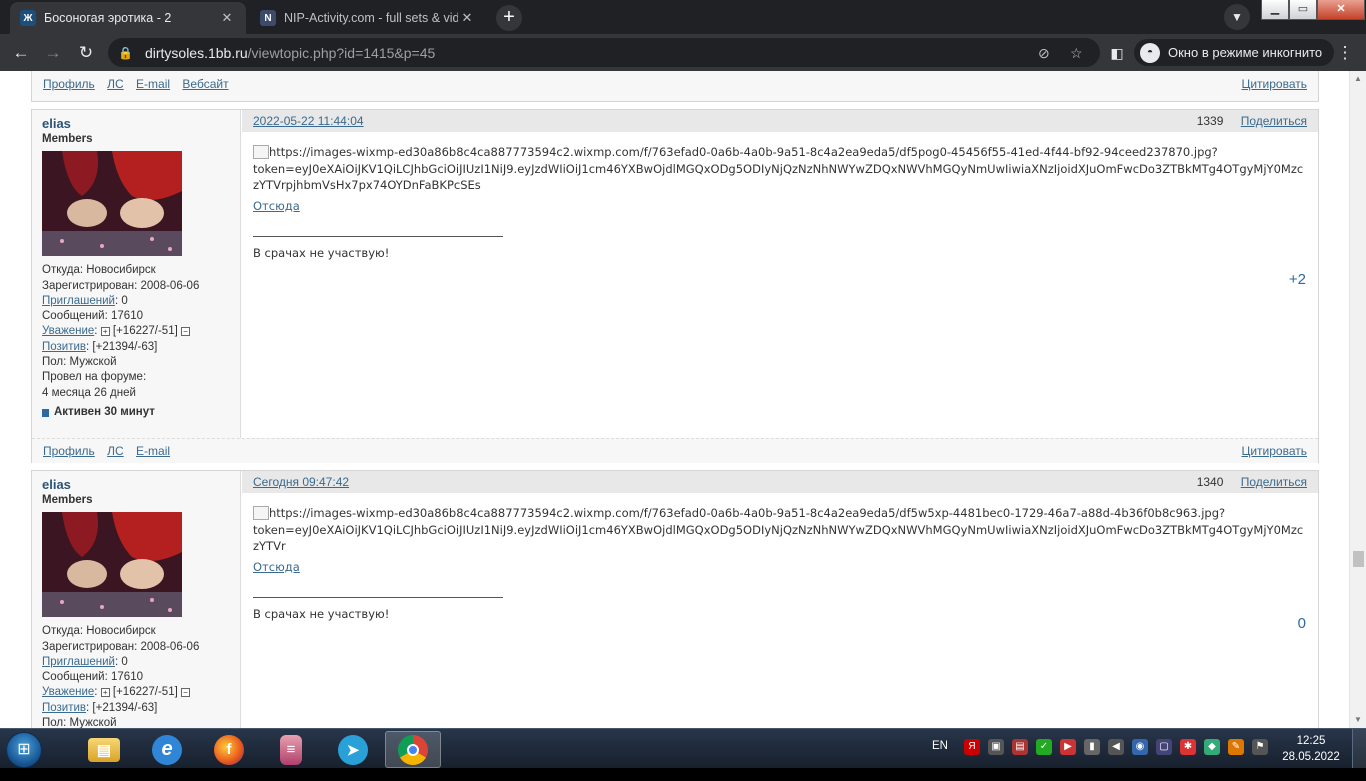 Image resolution: width=1366 pixels, height=781 pixels. Describe the element at coordinates (1345, 53) in the screenshot. I see `browser-menu-button: ⋮` at that location.